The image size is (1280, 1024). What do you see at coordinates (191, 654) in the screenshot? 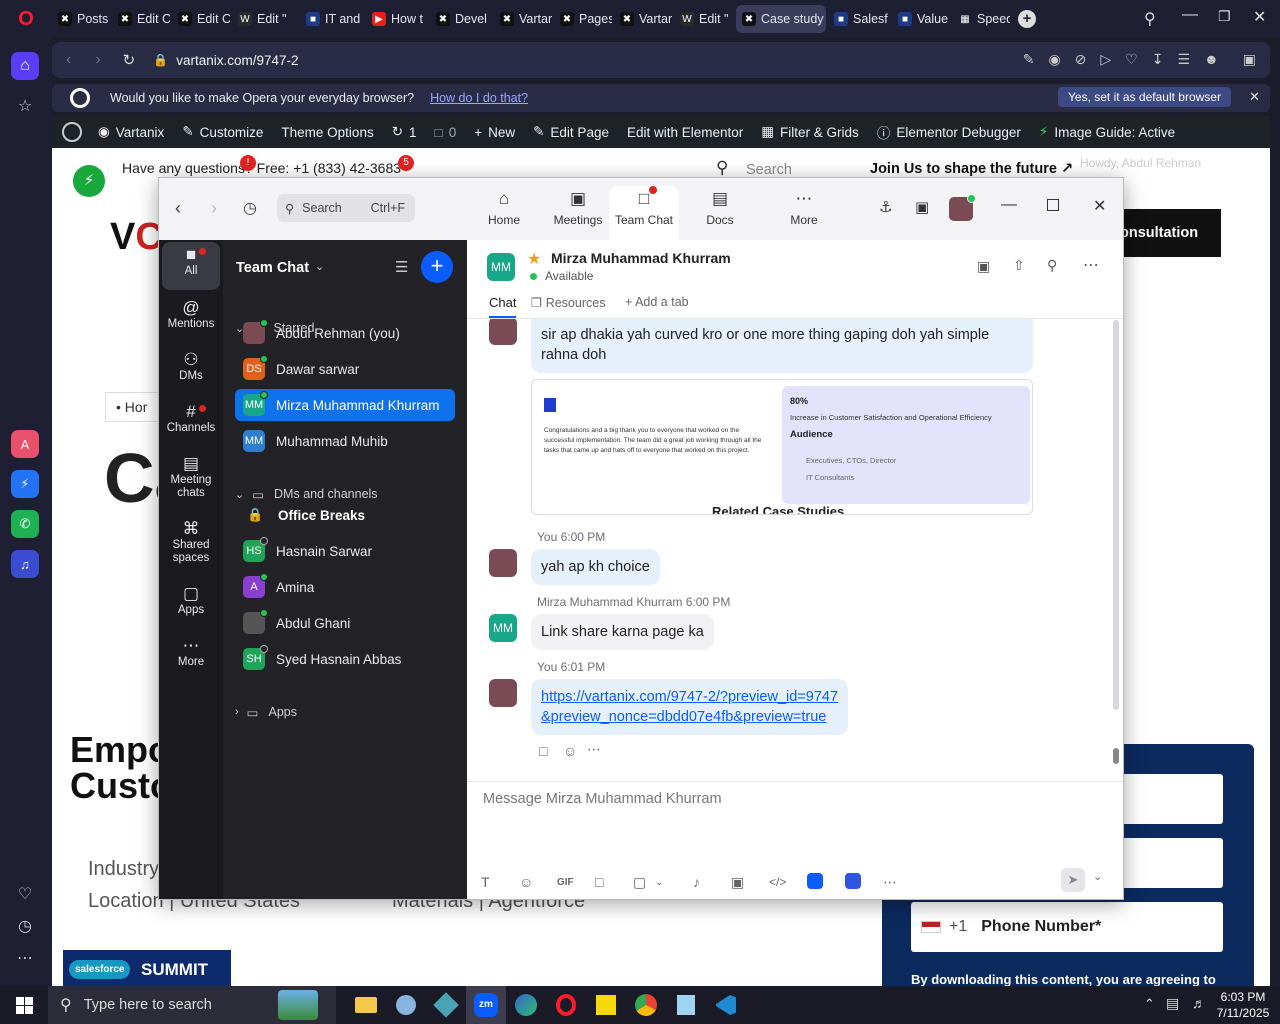
I see `rail-more: ⋯ More` at bounding box center [191, 654].